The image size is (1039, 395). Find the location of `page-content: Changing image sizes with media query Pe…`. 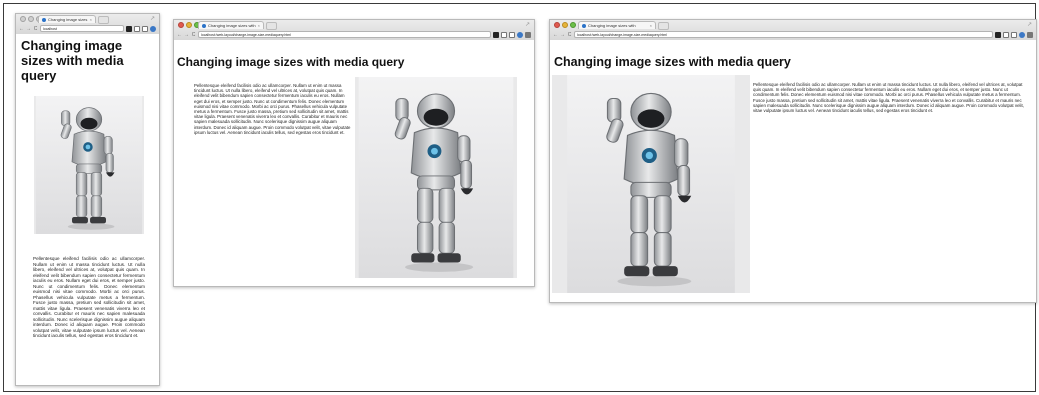

page-content: Changing image sizes with media query Pe… is located at coordinates (87, 209).